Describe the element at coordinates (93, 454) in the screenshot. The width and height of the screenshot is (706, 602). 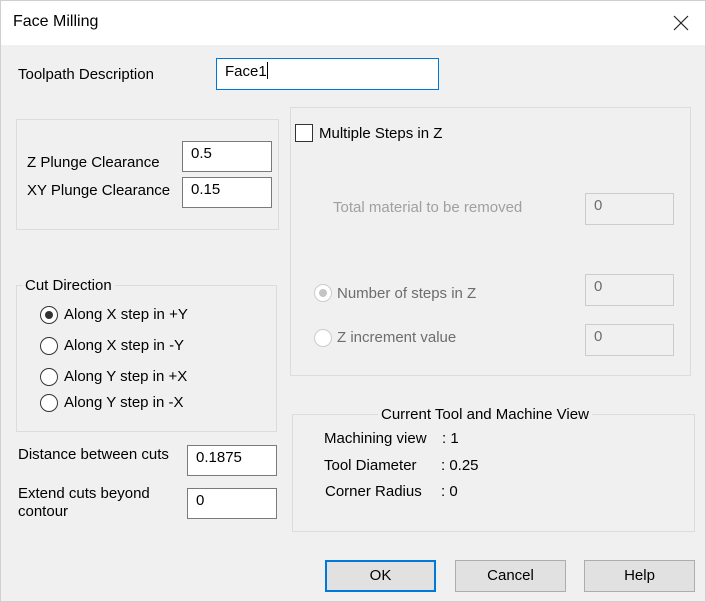
I see `distance-between-cuts-label: Distance between cuts` at that location.